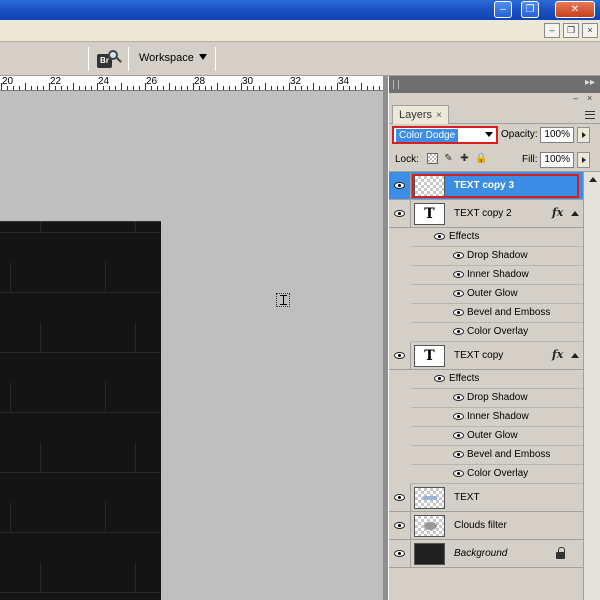 The width and height of the screenshot is (600, 600). Describe the element at coordinates (427, 135) in the screenshot. I see `blend-mode-value: Color Dodge` at that location.